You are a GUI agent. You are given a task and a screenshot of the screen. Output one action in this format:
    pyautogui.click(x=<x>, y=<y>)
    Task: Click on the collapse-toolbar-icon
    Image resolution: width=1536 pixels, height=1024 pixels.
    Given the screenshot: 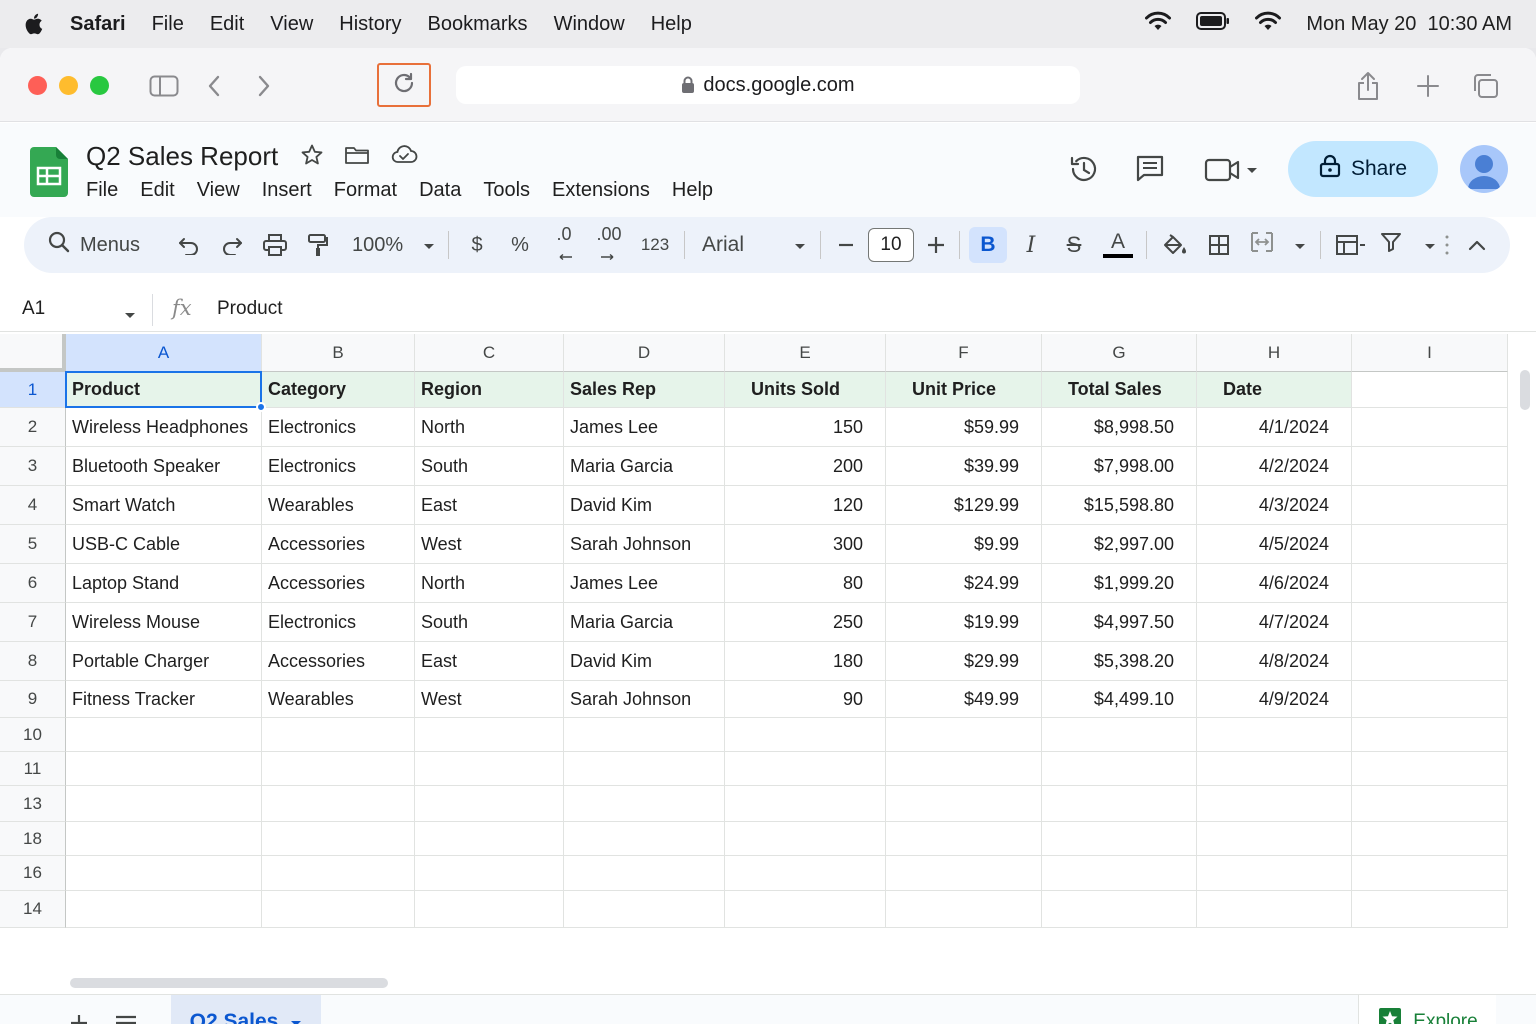 What is the action you would take?
    pyautogui.click(x=1477, y=245)
    